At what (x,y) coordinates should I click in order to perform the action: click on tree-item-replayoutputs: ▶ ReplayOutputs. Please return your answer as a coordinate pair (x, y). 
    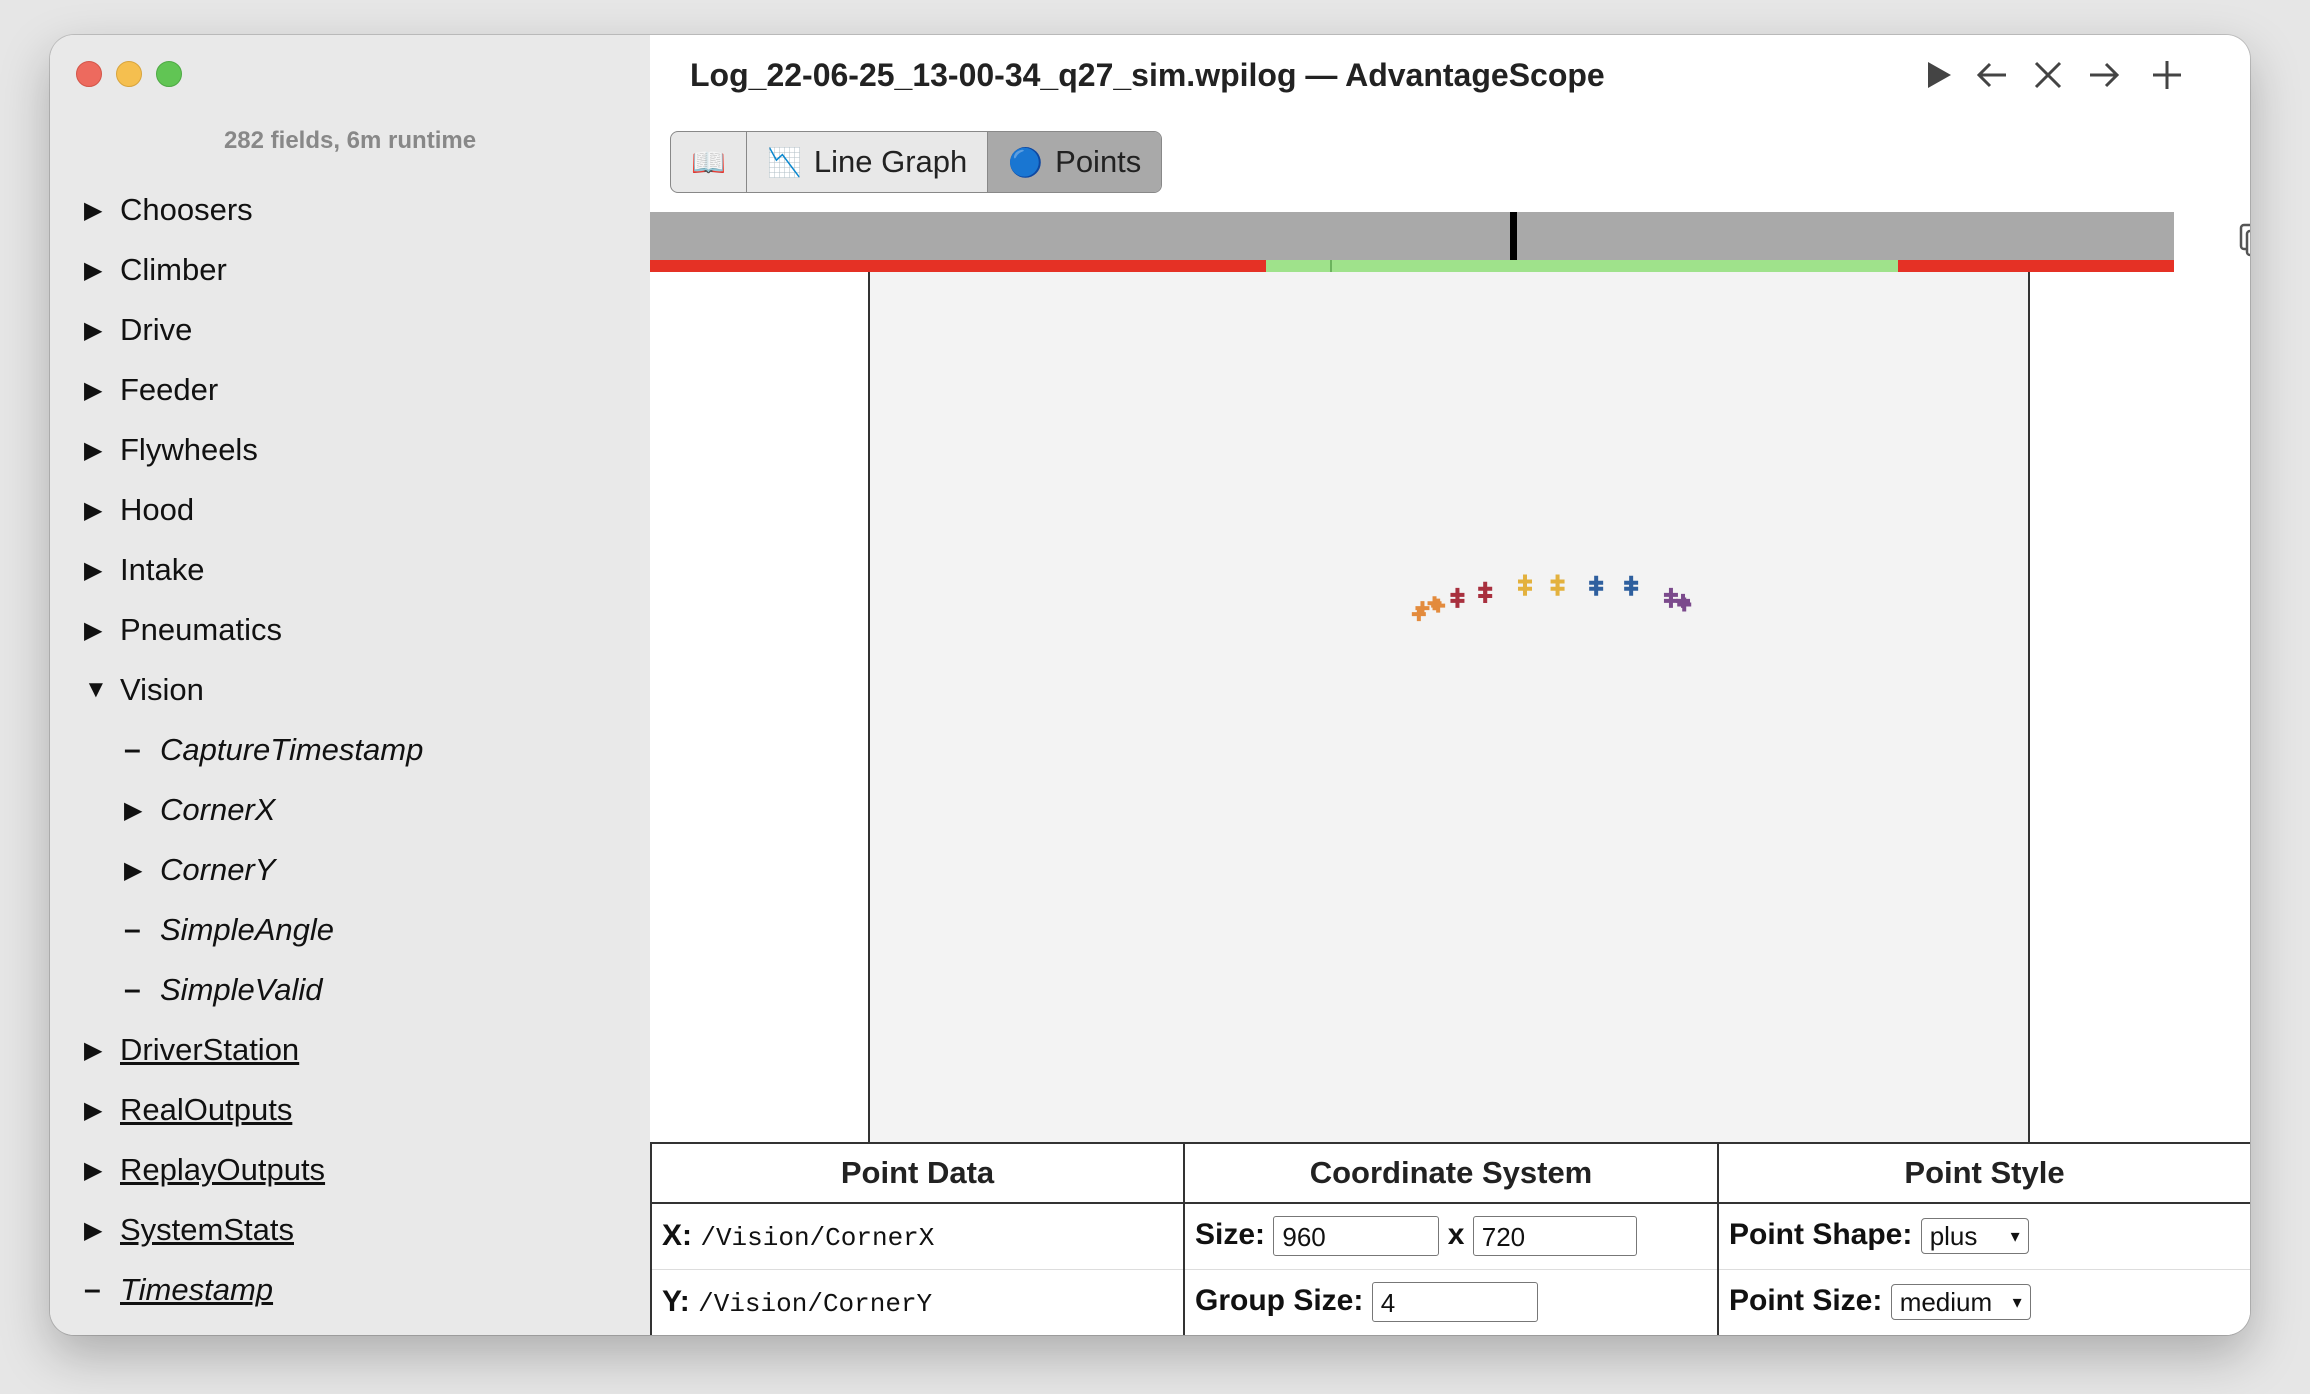
    Looking at the image, I should click on (350, 1170).